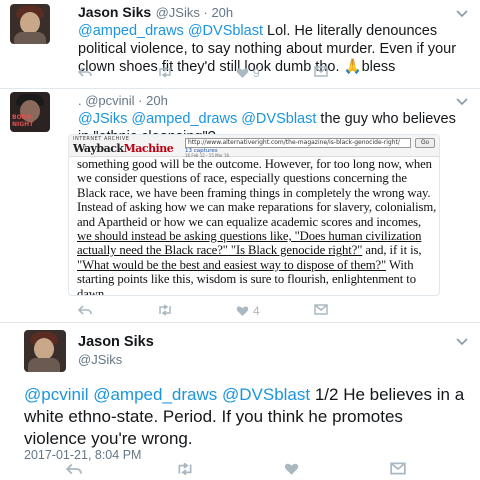 Image resolution: width=480 pixels, height=480 pixels. I want to click on mention-link: @pcvinil @amped_draws @DVSblast, so click(167, 394).